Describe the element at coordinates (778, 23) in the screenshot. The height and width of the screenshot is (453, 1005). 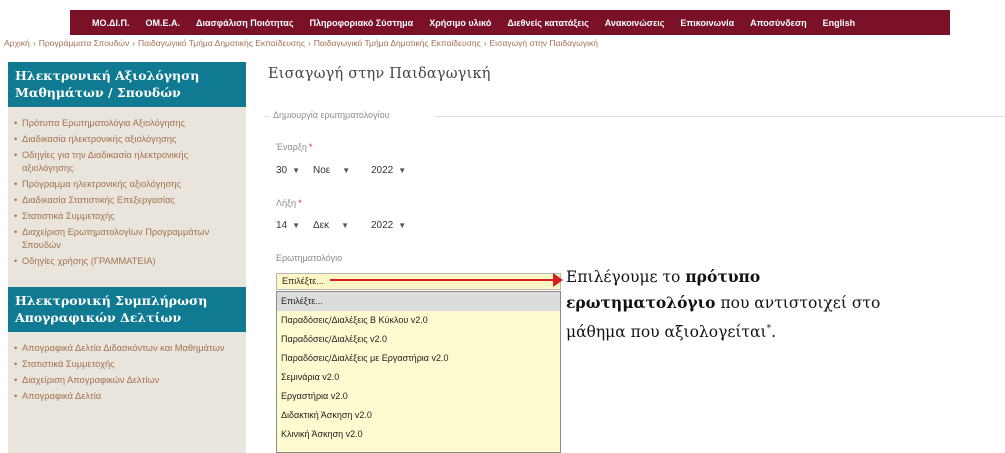
I see `nav-item-logout: Αποσύνδεση` at that location.